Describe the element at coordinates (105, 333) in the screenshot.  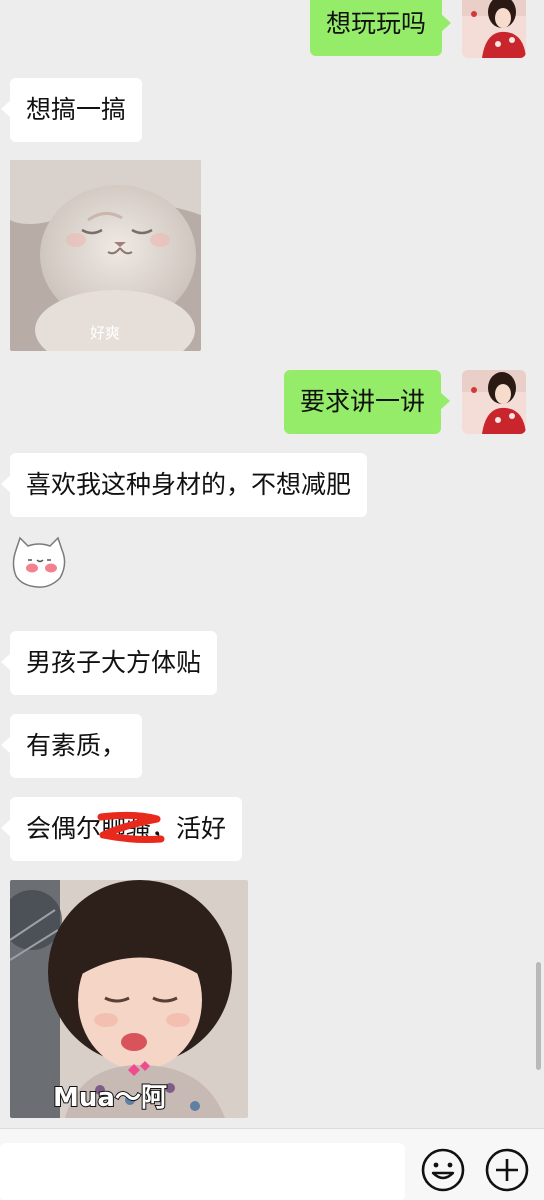
I see `sticker-caption: 好爽` at that location.